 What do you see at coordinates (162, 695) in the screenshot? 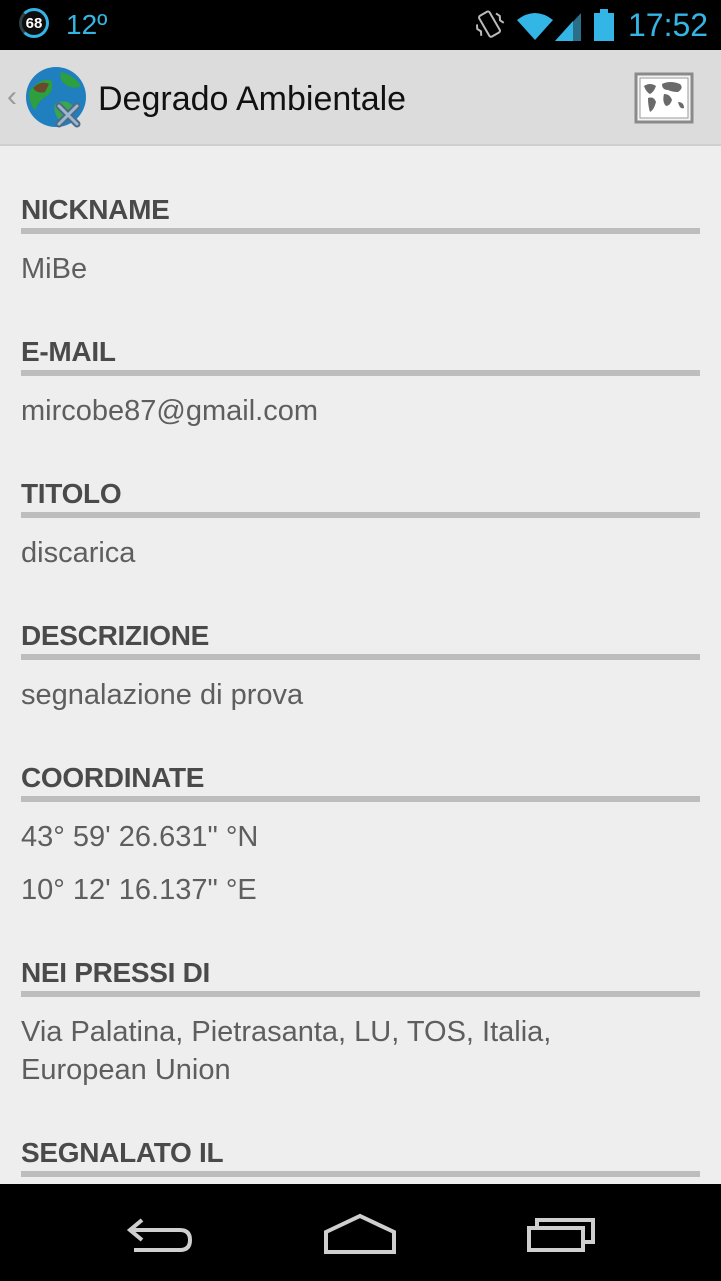
I see `descrizione-value: segnalazione di prova` at bounding box center [162, 695].